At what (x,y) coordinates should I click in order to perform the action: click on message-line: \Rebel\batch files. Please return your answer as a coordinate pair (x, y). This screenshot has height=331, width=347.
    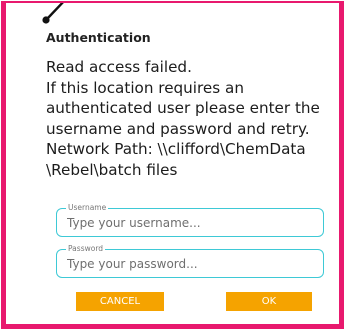
    Looking at the image, I should click on (112, 169).